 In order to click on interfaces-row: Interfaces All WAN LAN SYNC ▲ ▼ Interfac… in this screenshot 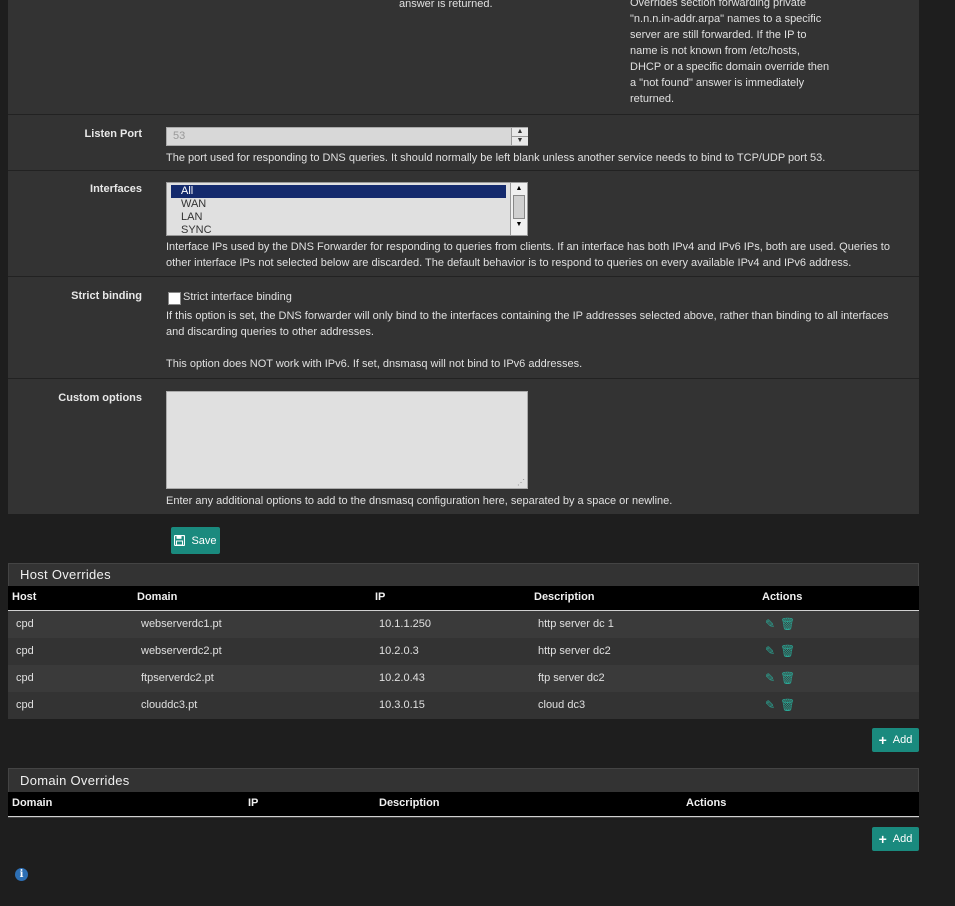, I will do `click(463, 223)`.